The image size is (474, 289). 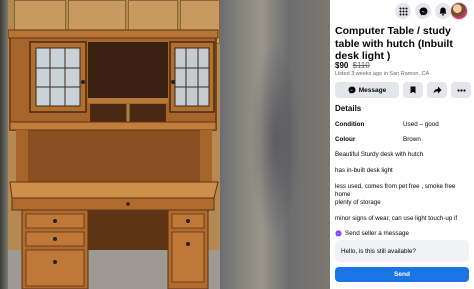 I want to click on price-row: $90 $110, so click(x=352, y=65).